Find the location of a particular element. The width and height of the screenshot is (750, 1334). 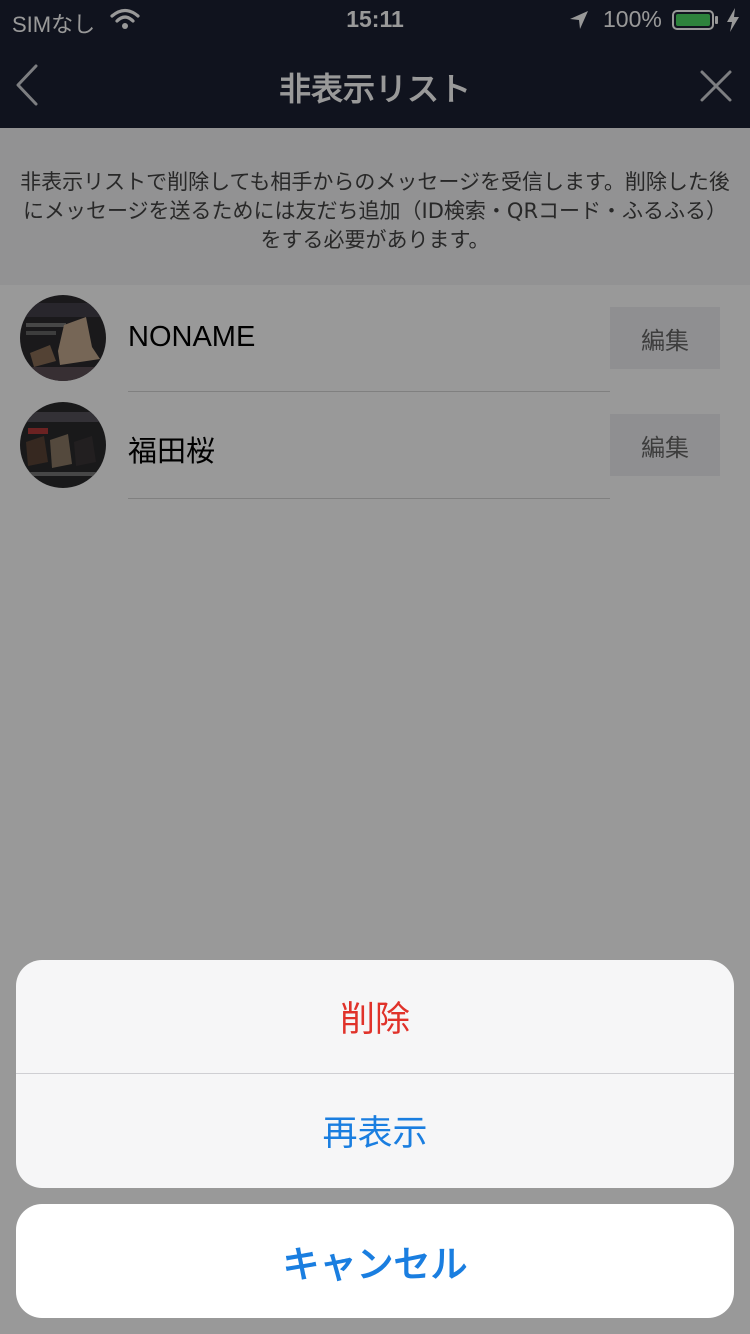

cancel-button: キャンセル is located at coordinates (375, 1261).